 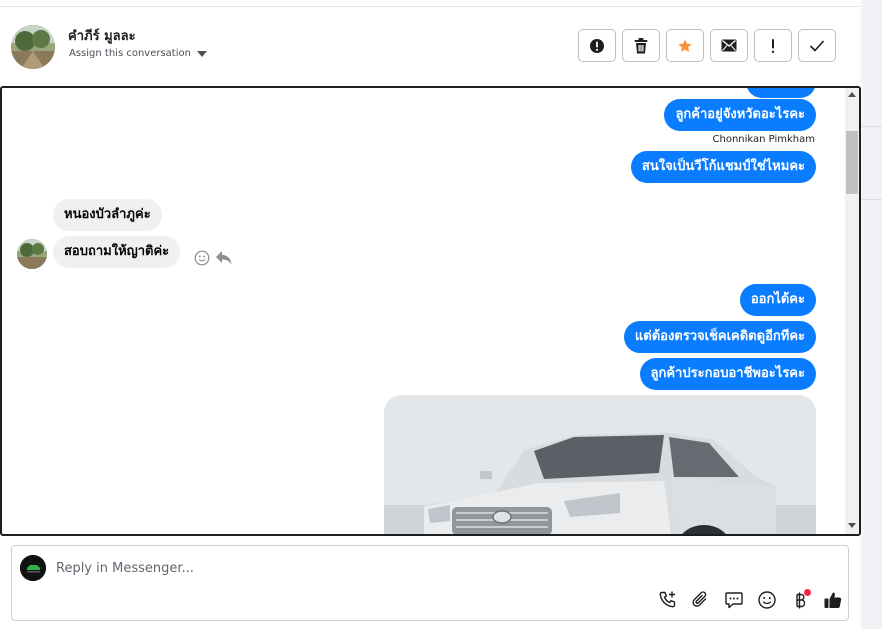 What do you see at coordinates (430, 583) in the screenshot?
I see `reply-composer` at bounding box center [430, 583].